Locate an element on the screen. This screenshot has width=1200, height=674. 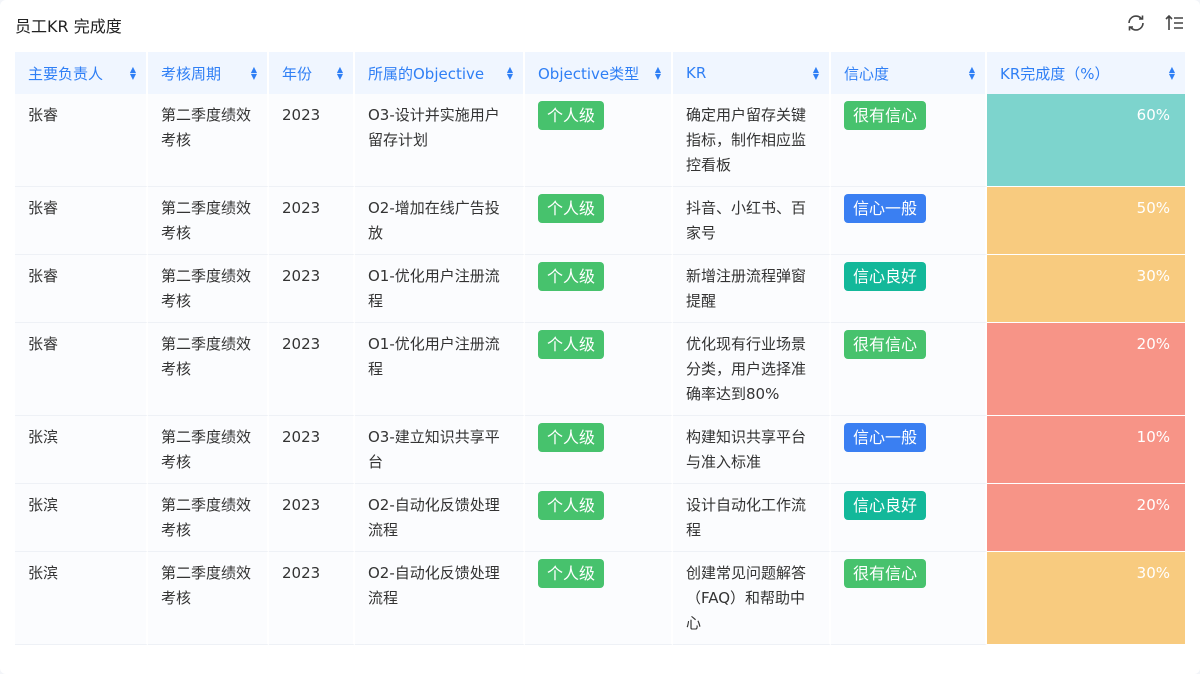
column-header-period: 考核周期 ▲ ▼ is located at coordinates (208, 73).